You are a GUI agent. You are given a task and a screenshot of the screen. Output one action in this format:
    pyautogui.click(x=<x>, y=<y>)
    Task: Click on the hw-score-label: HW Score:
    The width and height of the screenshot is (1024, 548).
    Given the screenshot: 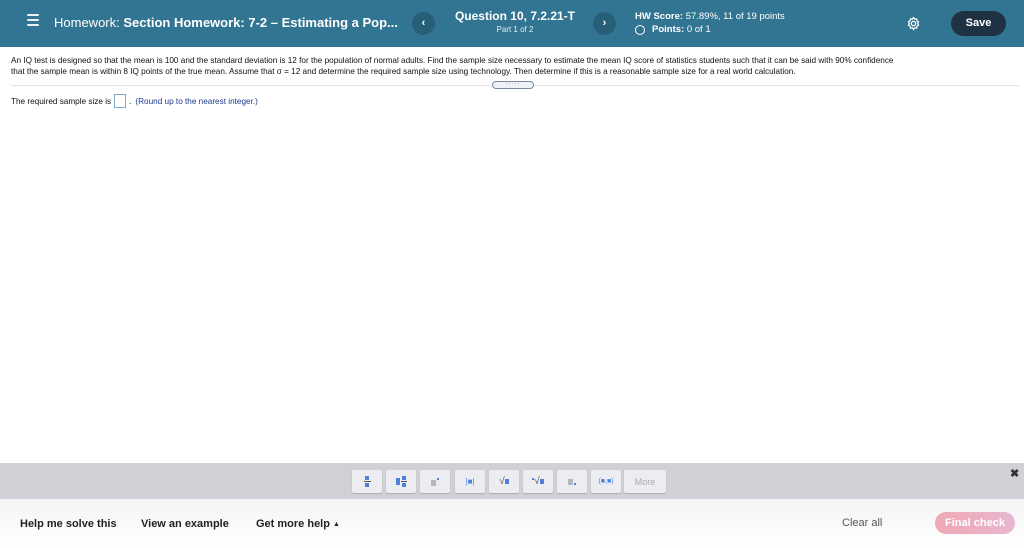 What is the action you would take?
    pyautogui.click(x=659, y=16)
    